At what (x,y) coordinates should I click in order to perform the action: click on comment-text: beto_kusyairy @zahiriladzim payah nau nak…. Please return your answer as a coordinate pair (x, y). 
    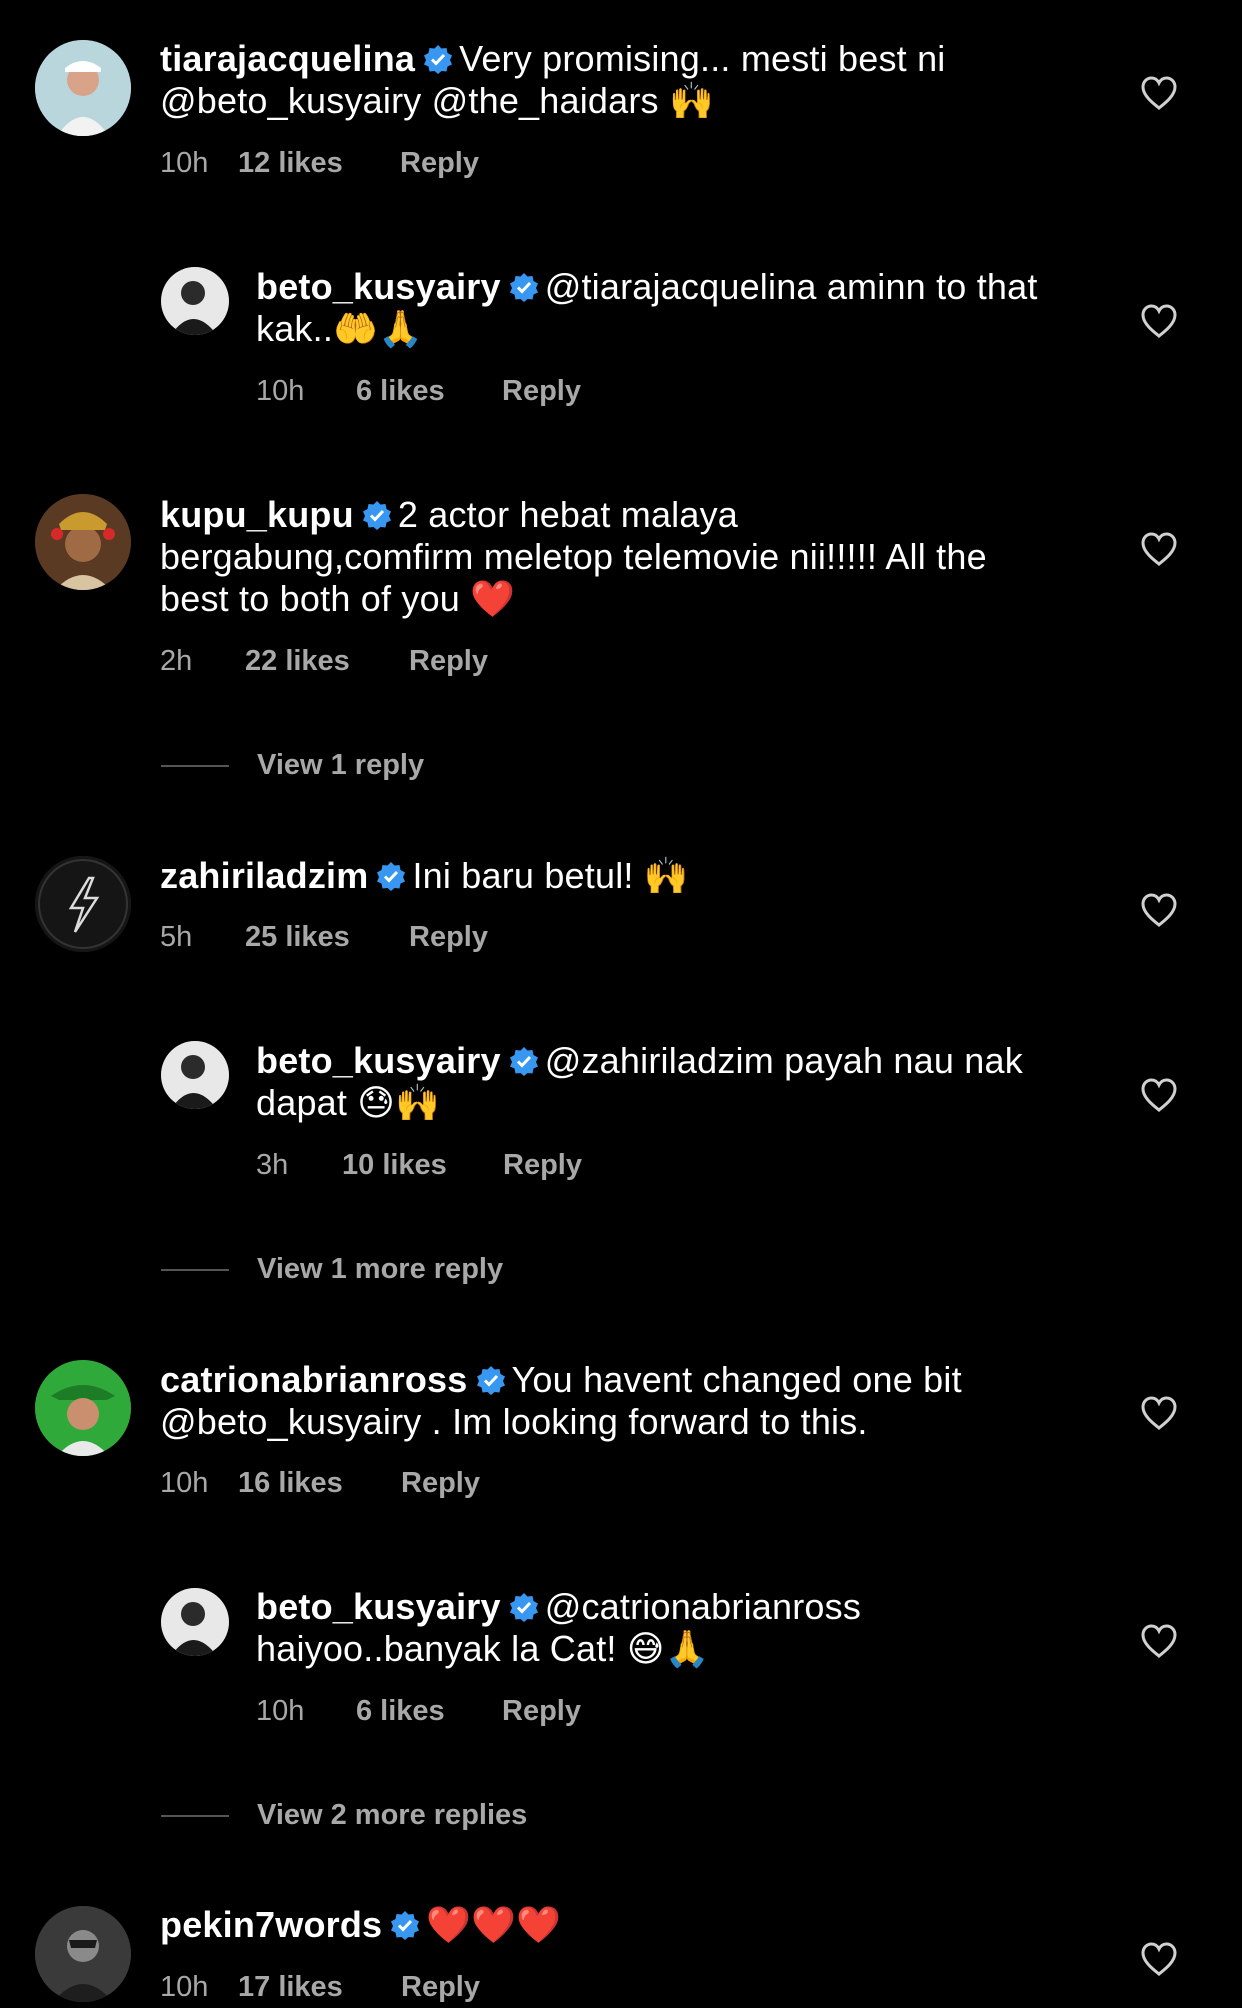
    Looking at the image, I should click on (671, 1082).